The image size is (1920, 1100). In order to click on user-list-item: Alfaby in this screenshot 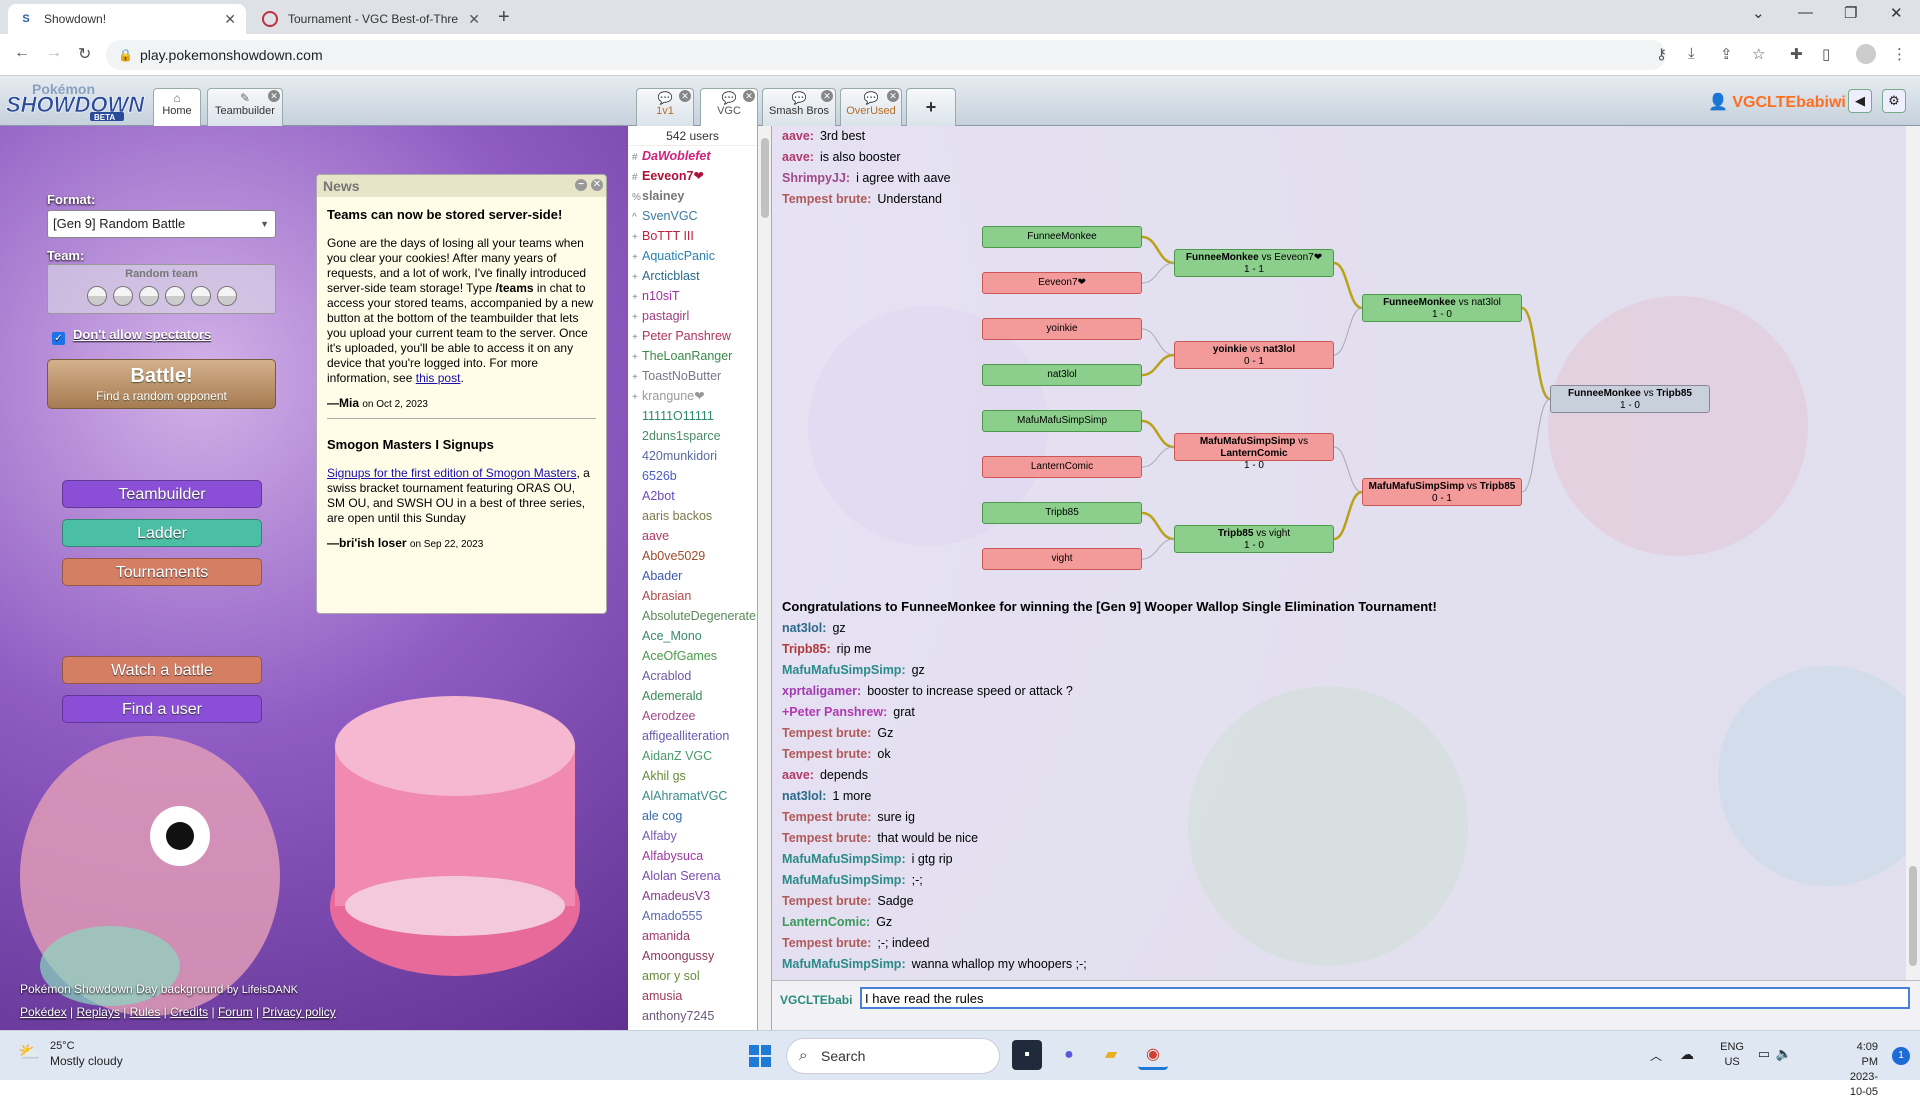, I will do `click(692, 836)`.